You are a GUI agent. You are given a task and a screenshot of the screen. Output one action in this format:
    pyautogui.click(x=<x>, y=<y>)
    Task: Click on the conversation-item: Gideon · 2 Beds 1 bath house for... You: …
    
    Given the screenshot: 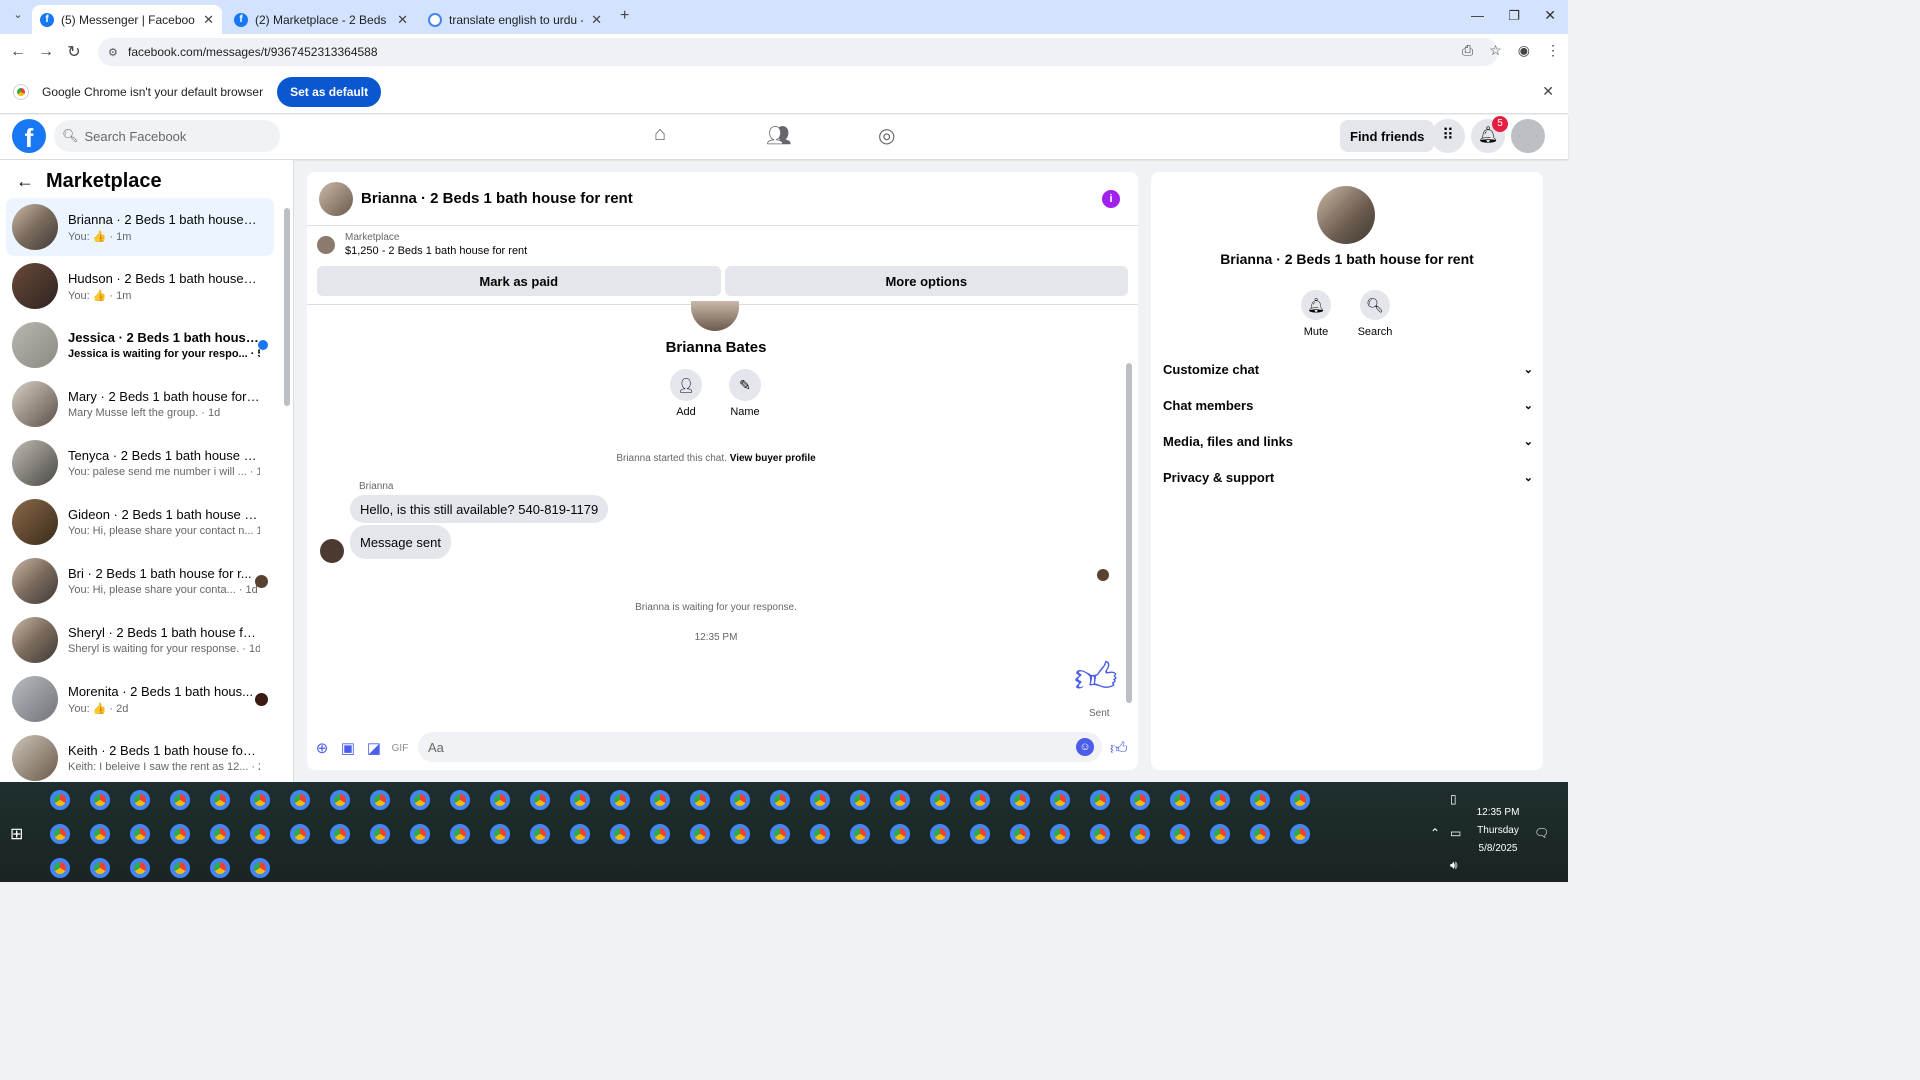 What is the action you would take?
    pyautogui.click(x=140, y=522)
    